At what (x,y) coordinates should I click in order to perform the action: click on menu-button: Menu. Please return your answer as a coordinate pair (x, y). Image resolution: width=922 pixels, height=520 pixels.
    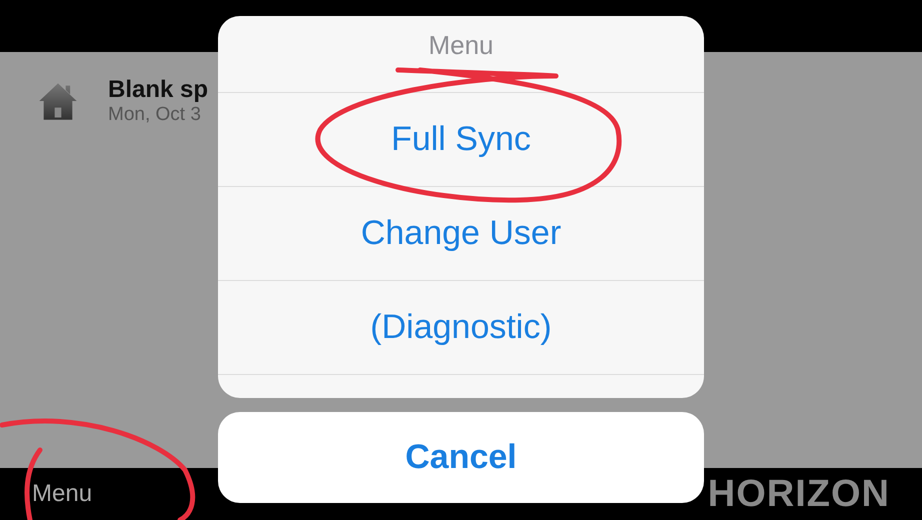
    Looking at the image, I should click on (62, 494).